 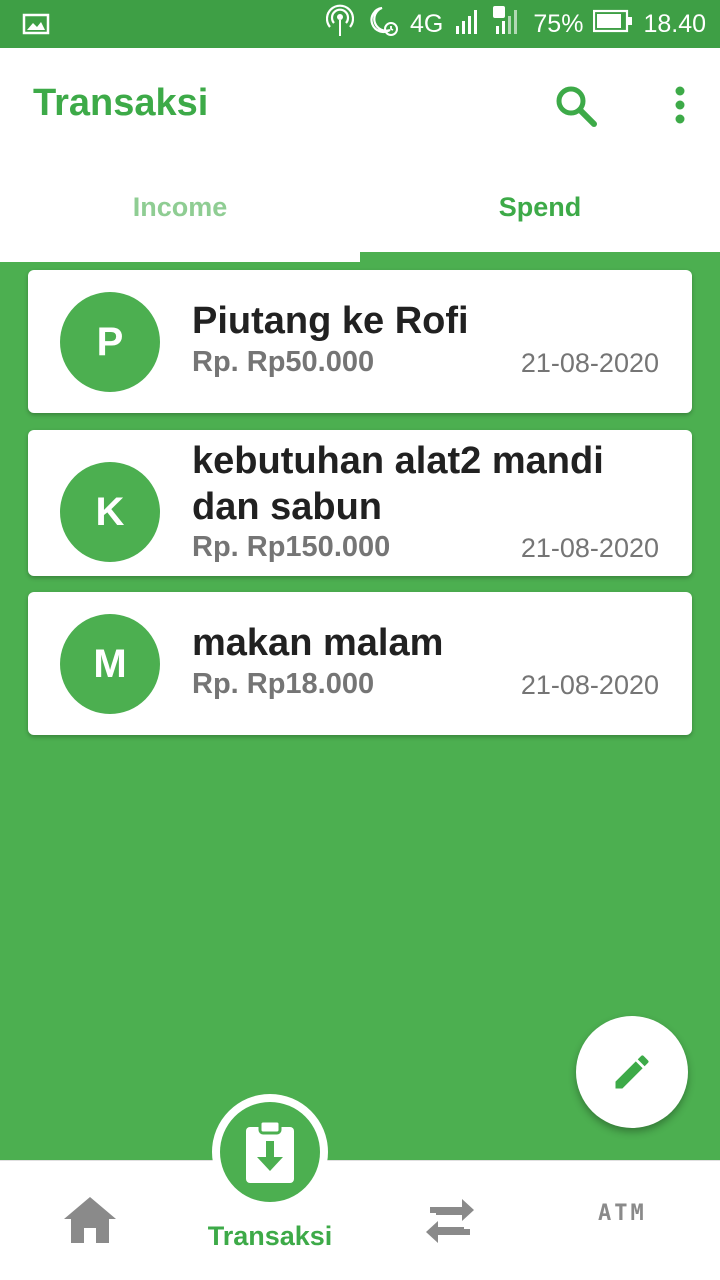 What do you see at coordinates (270, 1236) in the screenshot?
I see `nav-transaksi-label: Transaksi` at bounding box center [270, 1236].